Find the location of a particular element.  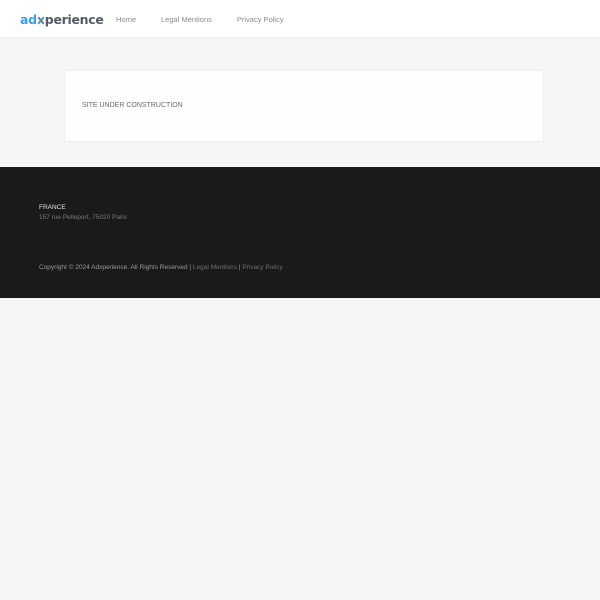

construction-message: SITE UNDER CONSTRUCTION is located at coordinates (132, 105).